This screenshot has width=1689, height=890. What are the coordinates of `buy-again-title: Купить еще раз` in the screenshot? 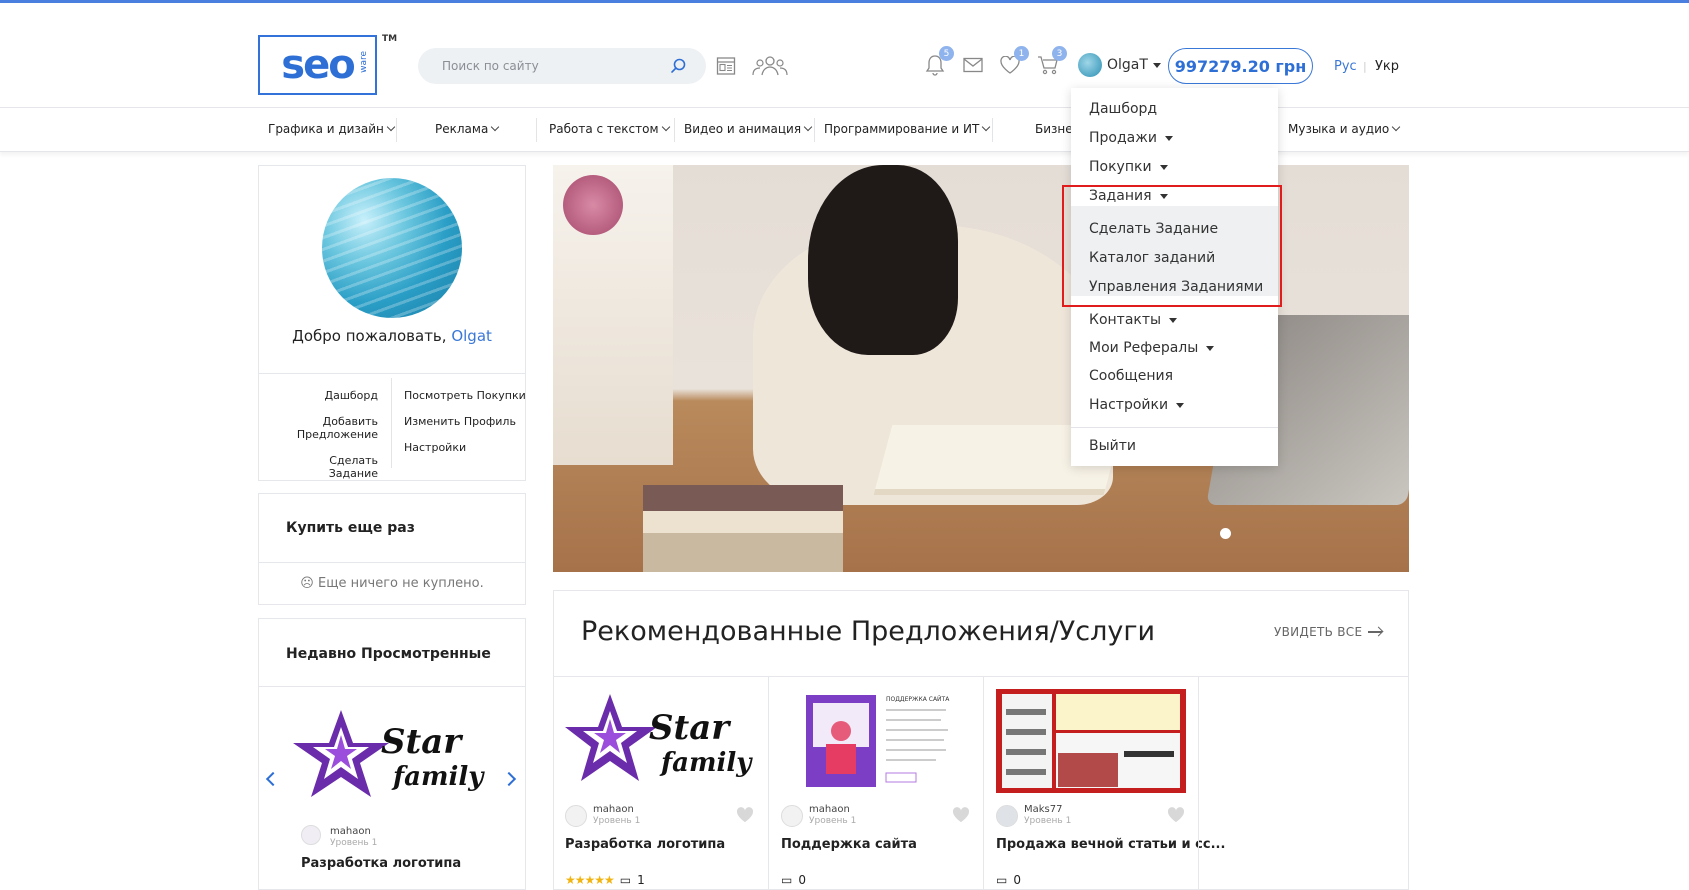 It's located at (350, 528).